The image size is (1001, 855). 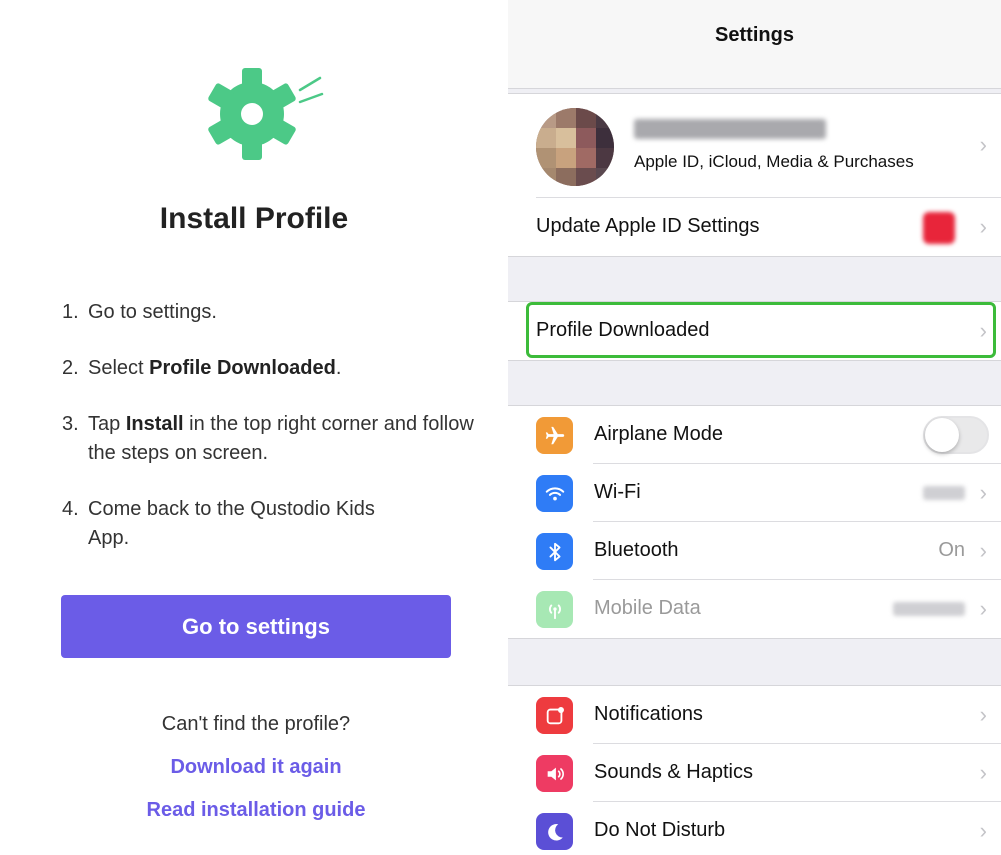 I want to click on update-apple-id-label: Update Apple ID Settings, so click(x=648, y=226).